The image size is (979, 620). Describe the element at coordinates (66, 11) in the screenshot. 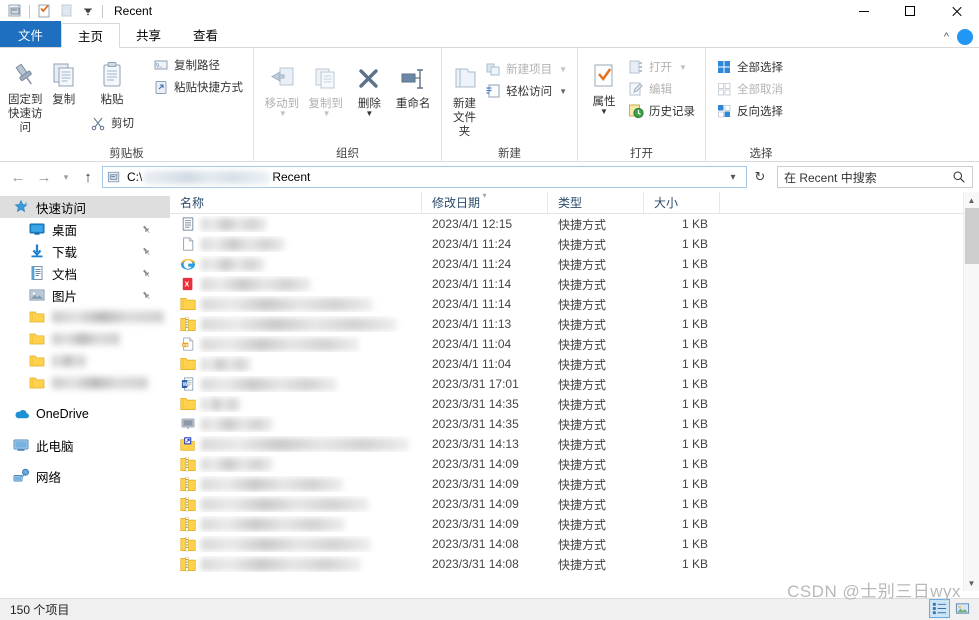

I see `customize-icon` at that location.